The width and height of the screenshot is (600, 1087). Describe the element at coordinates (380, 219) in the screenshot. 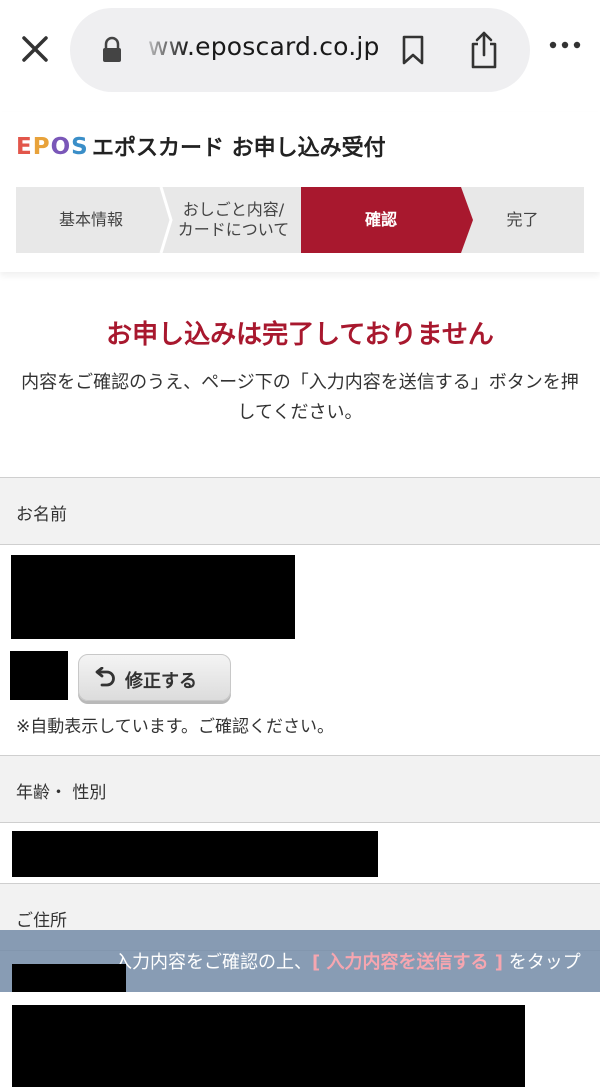

I see `step-confirm: 確認` at that location.